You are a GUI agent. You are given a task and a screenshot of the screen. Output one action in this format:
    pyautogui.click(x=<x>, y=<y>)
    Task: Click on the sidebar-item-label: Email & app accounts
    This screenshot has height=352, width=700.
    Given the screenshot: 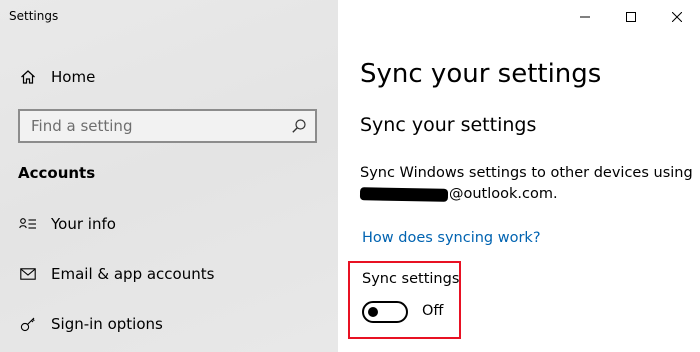 What is the action you would take?
    pyautogui.click(x=133, y=274)
    